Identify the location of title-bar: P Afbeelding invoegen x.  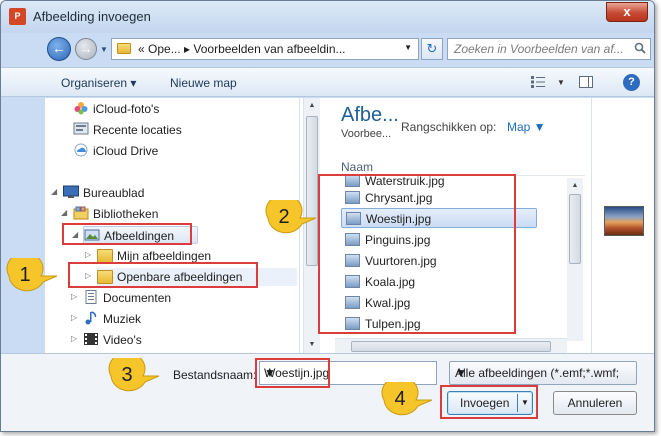
(327, 17).